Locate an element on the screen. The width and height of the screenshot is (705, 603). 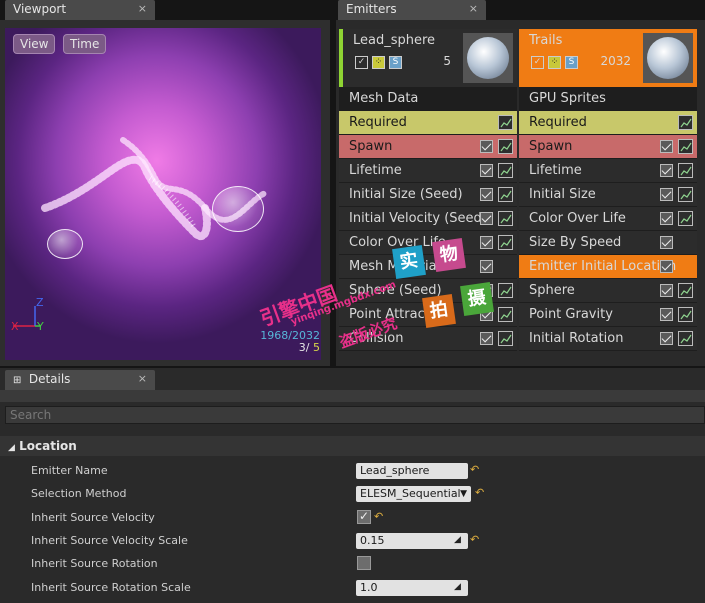
module-label: Initial Size (Seed) is located at coordinates (406, 194).